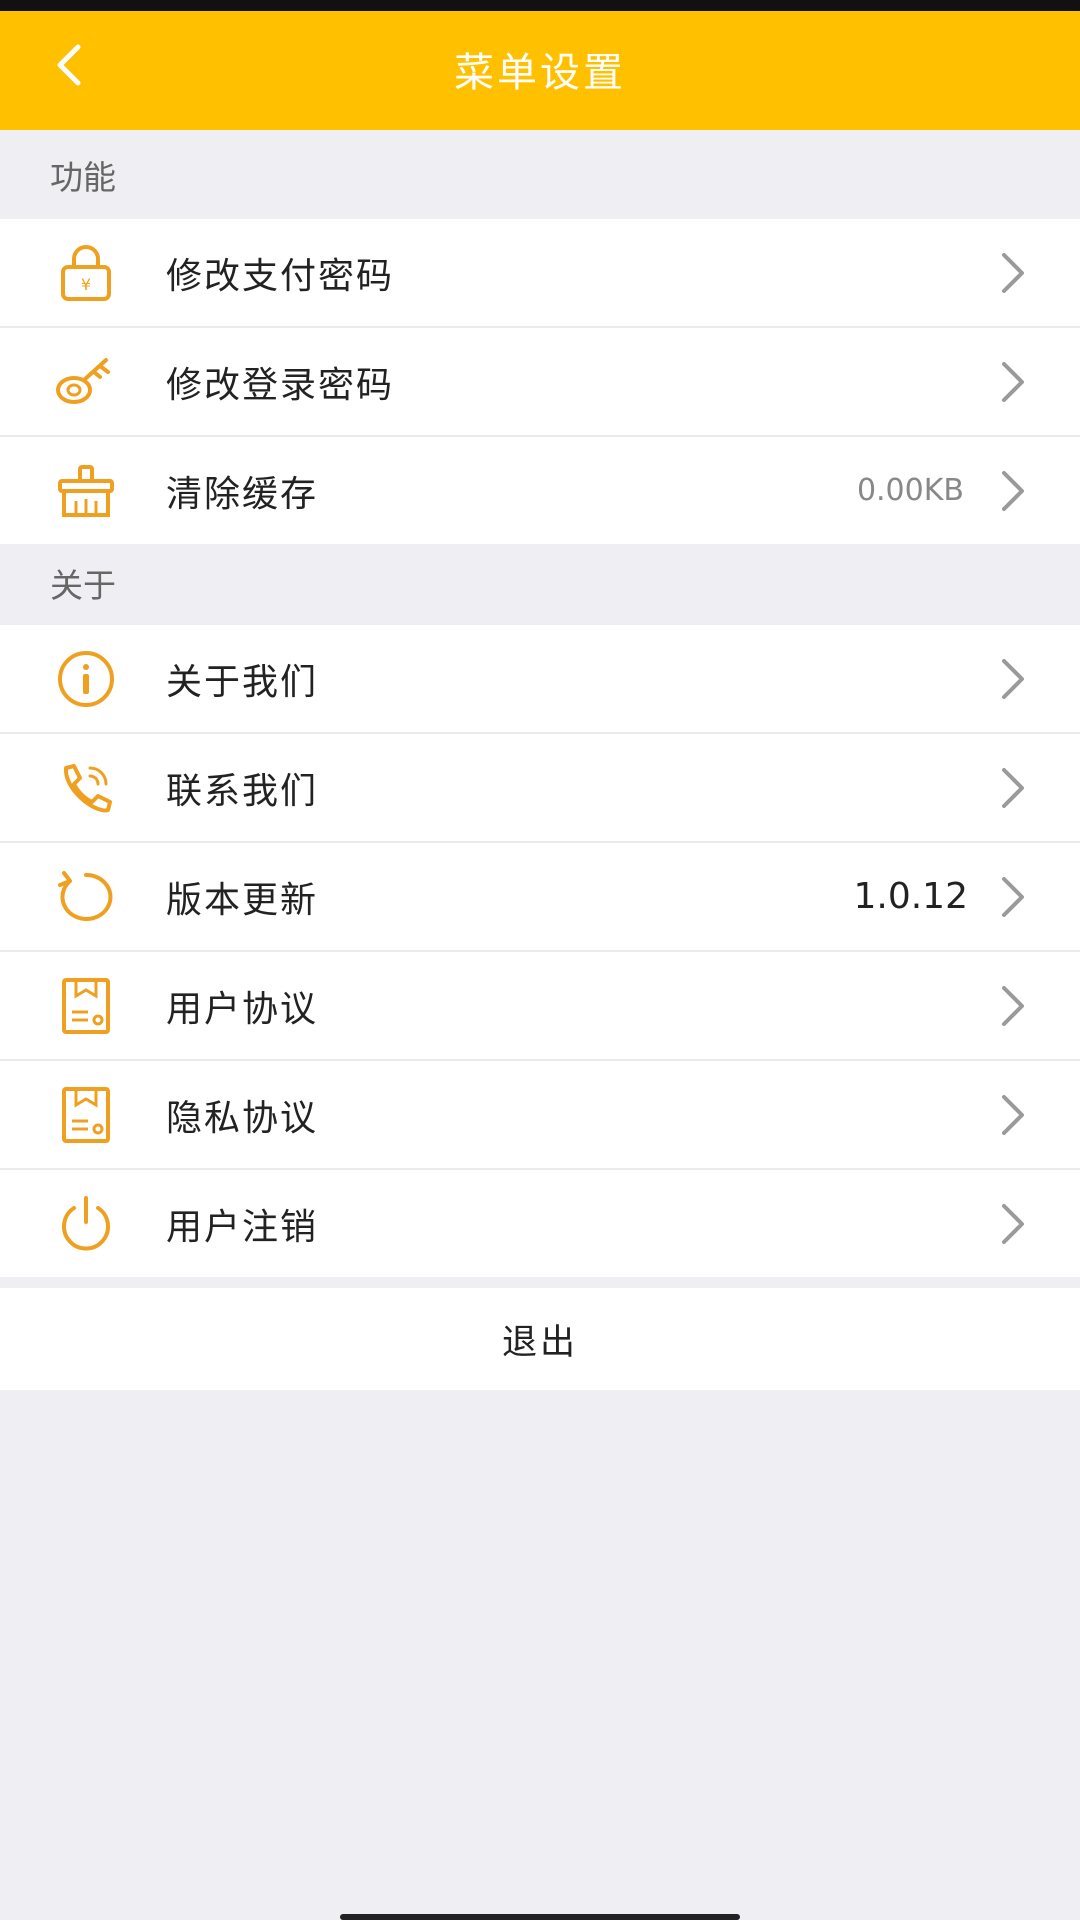  Describe the element at coordinates (83, 177) in the screenshot. I see `section-label-function: 功能` at that location.